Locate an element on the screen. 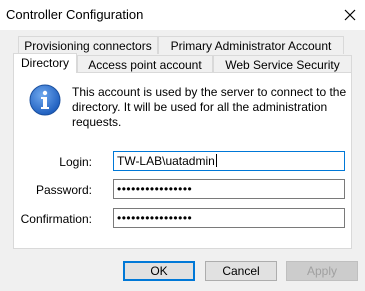  tab-access-point-account: Access point account is located at coordinates (145, 64).